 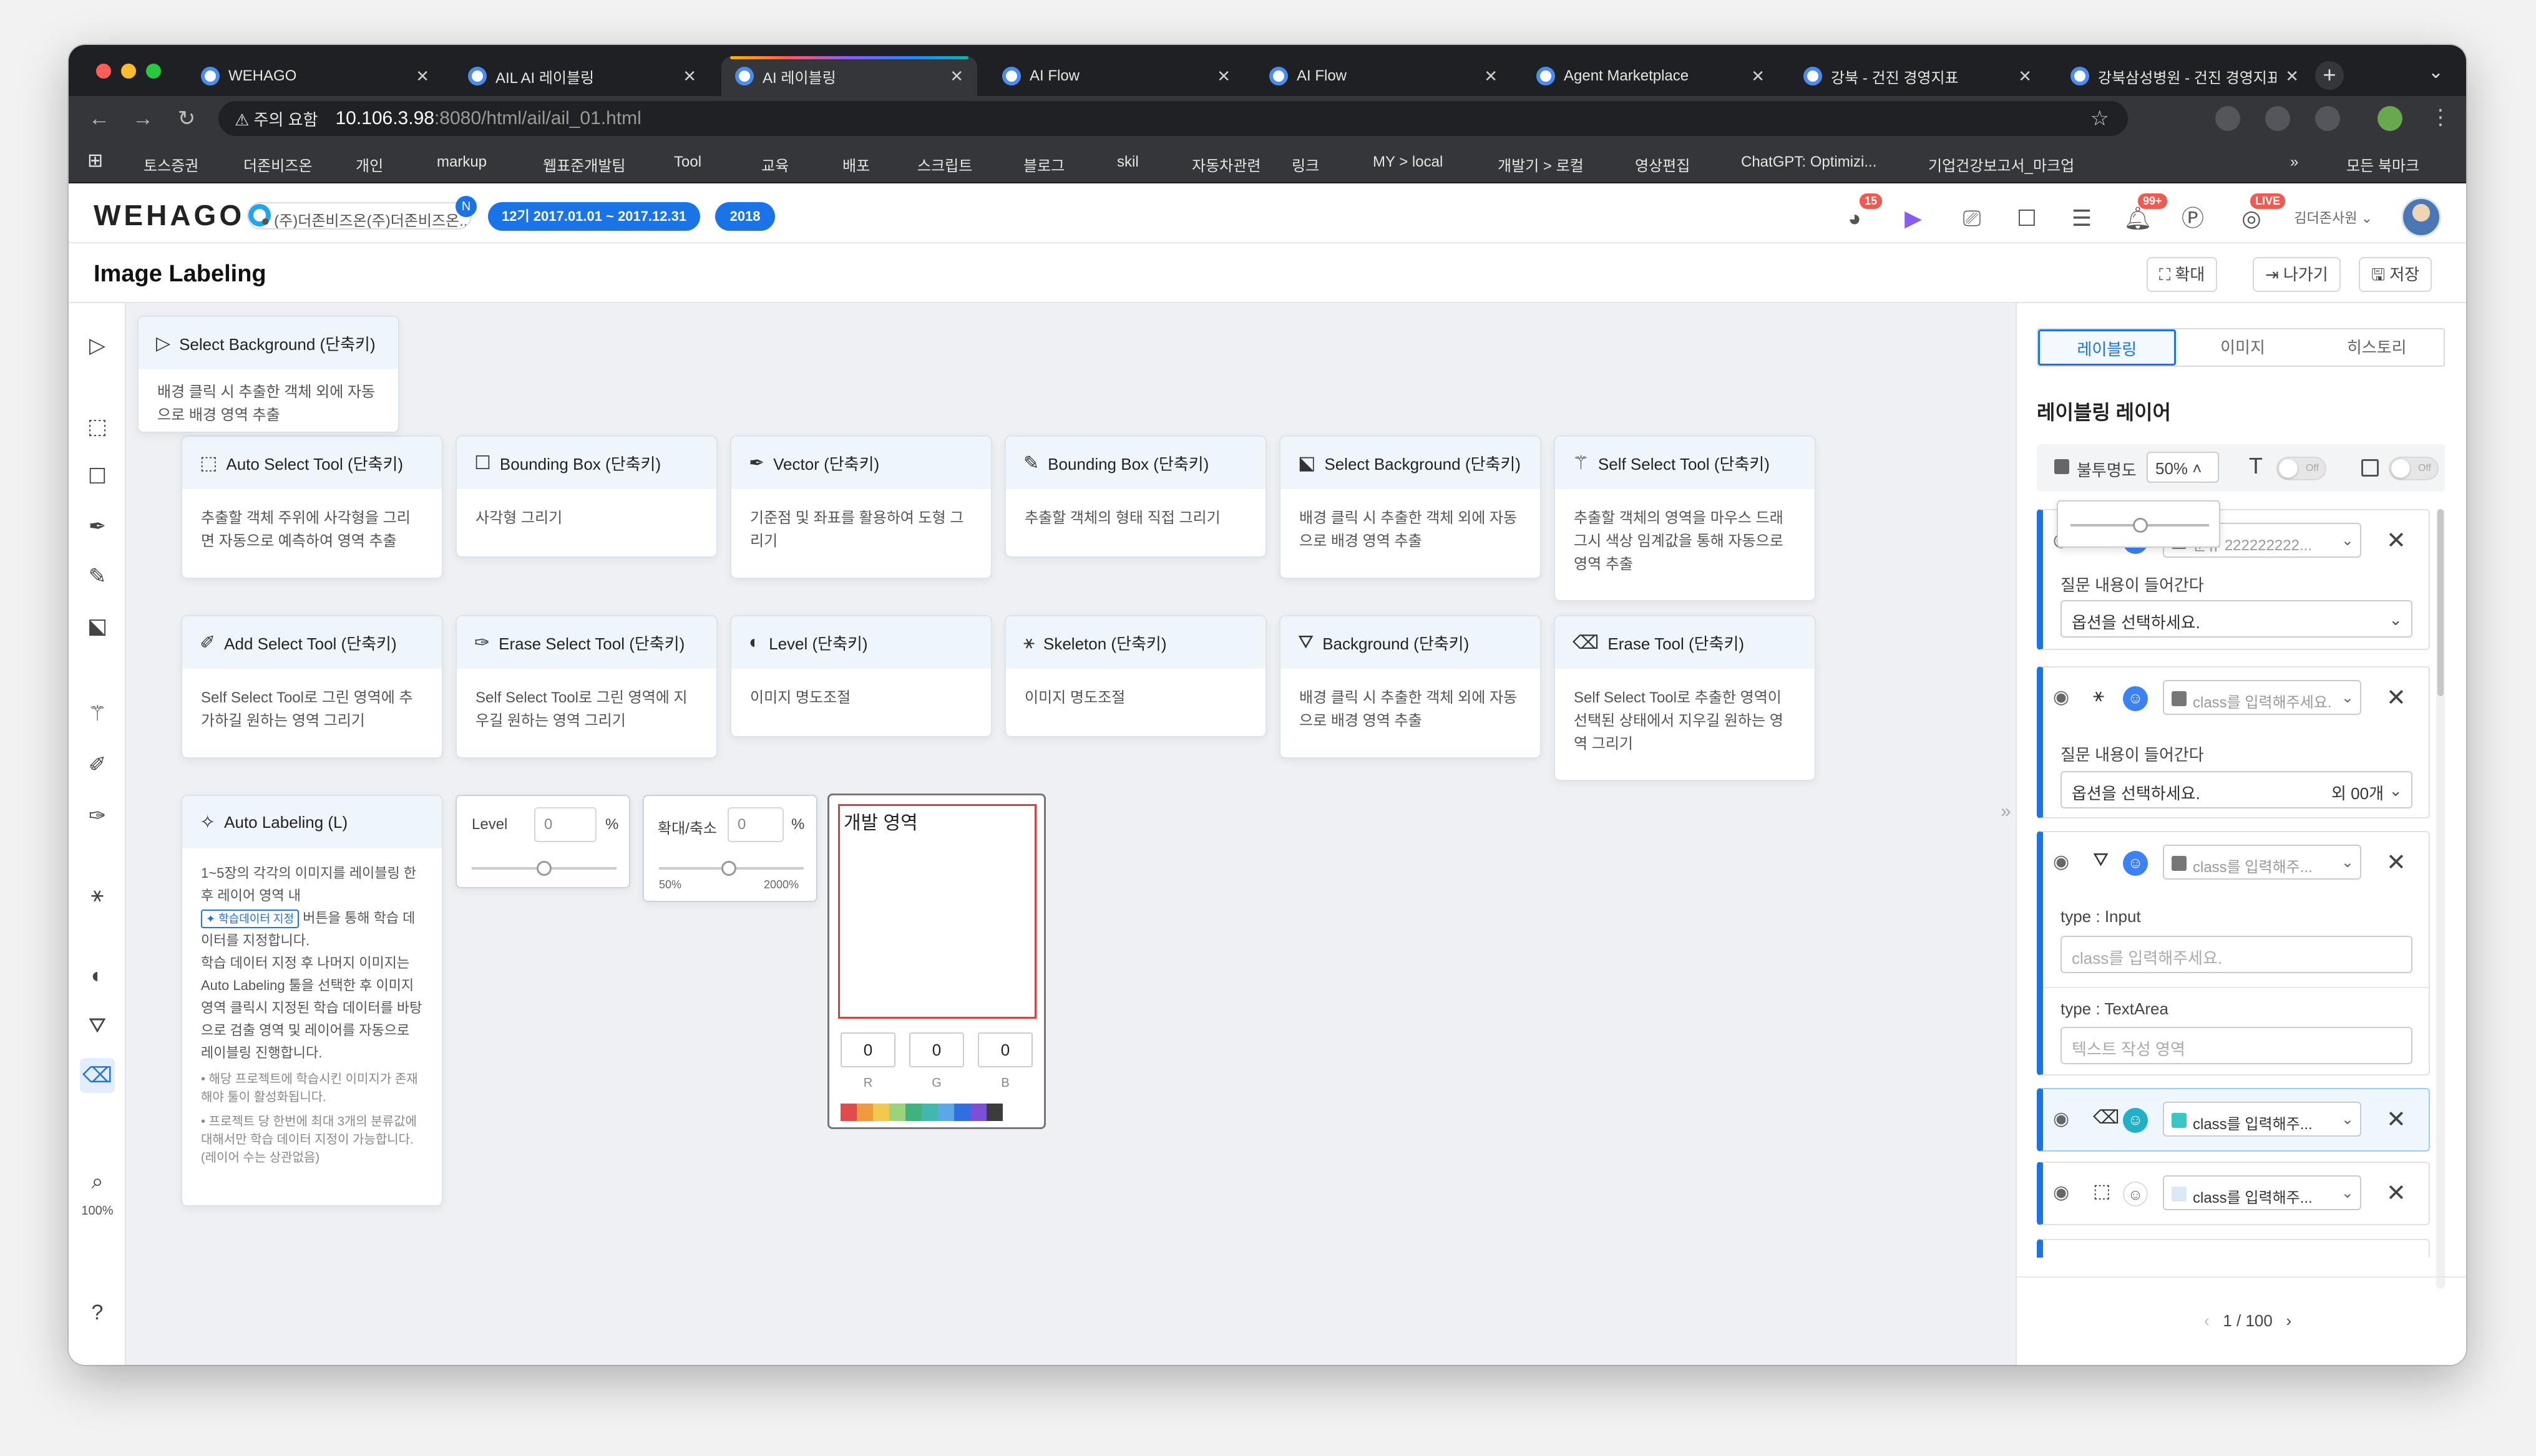 I want to click on bookmark-folder: markup, so click(x=462, y=162).